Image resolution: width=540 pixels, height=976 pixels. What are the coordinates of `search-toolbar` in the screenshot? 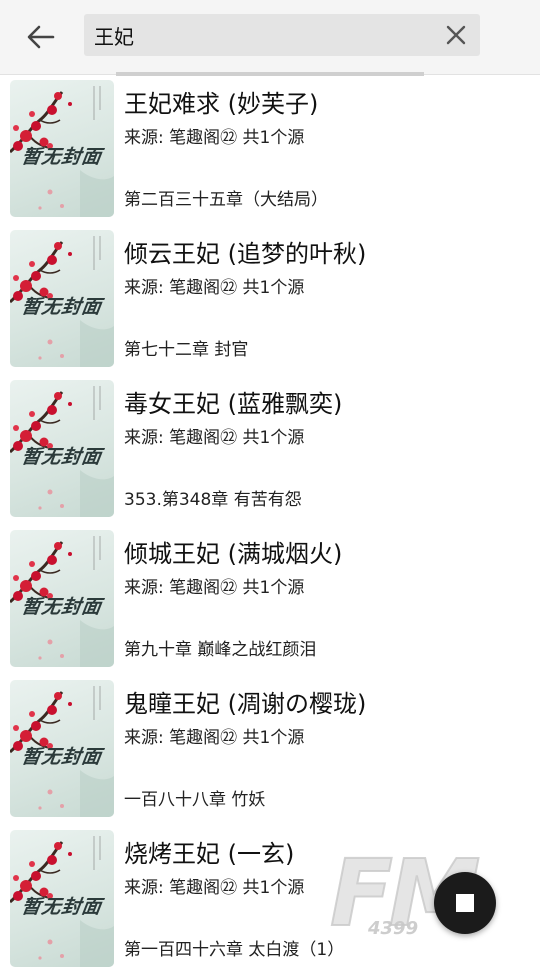 It's located at (270, 38).